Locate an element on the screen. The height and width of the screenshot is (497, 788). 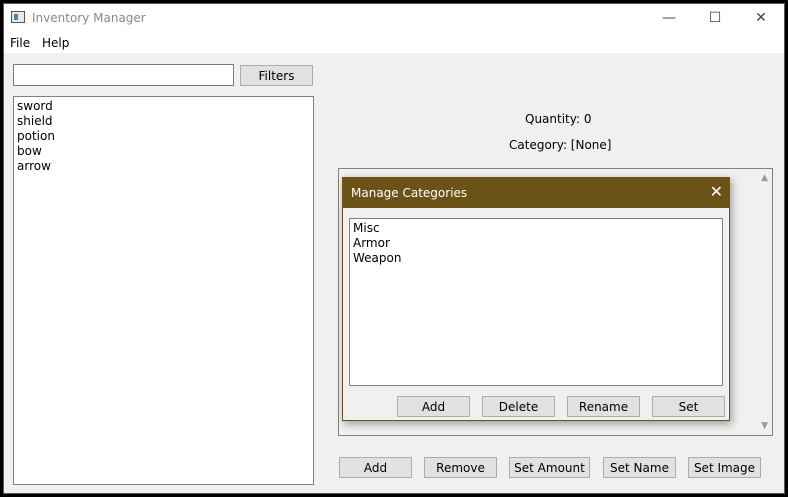
dialog-title: Manage Categories is located at coordinates (409, 193).